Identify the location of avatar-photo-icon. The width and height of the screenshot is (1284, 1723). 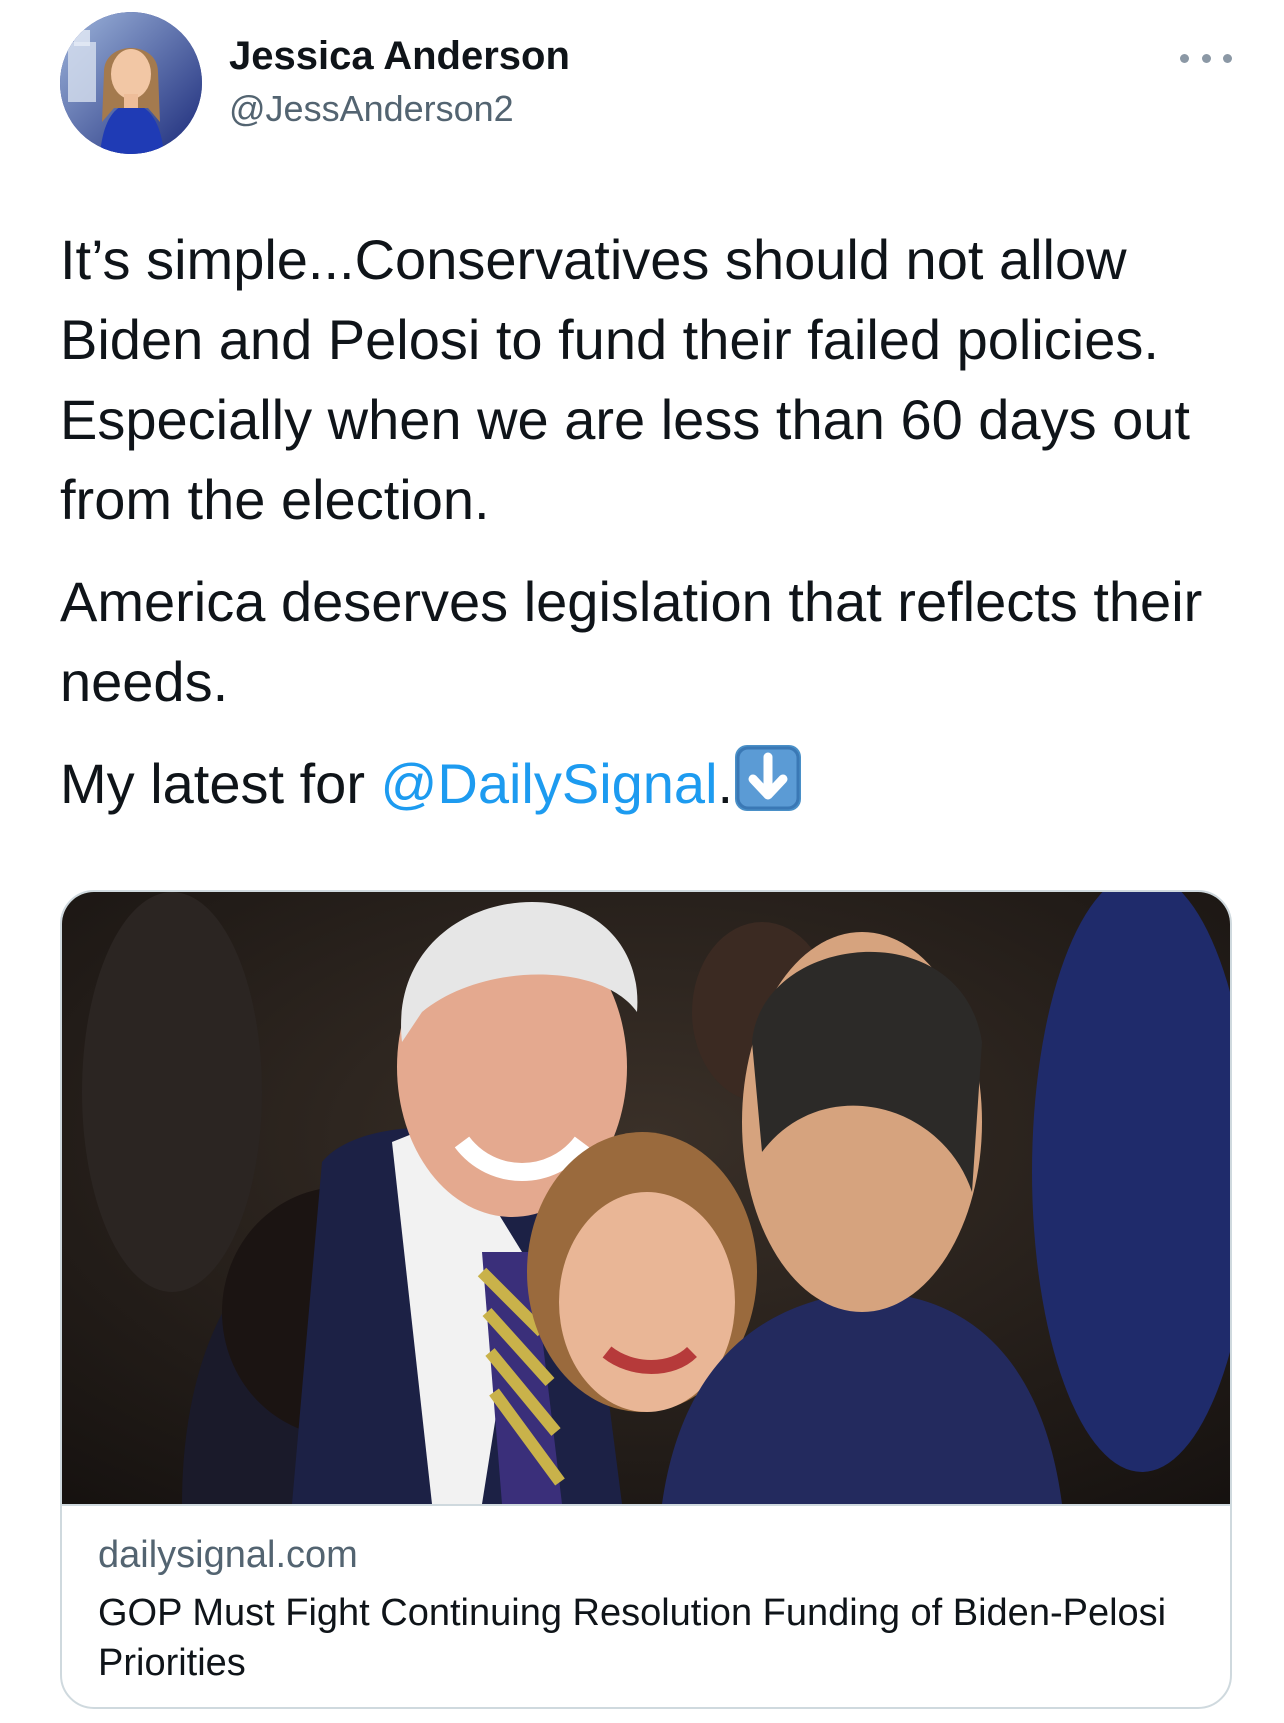
(131, 83).